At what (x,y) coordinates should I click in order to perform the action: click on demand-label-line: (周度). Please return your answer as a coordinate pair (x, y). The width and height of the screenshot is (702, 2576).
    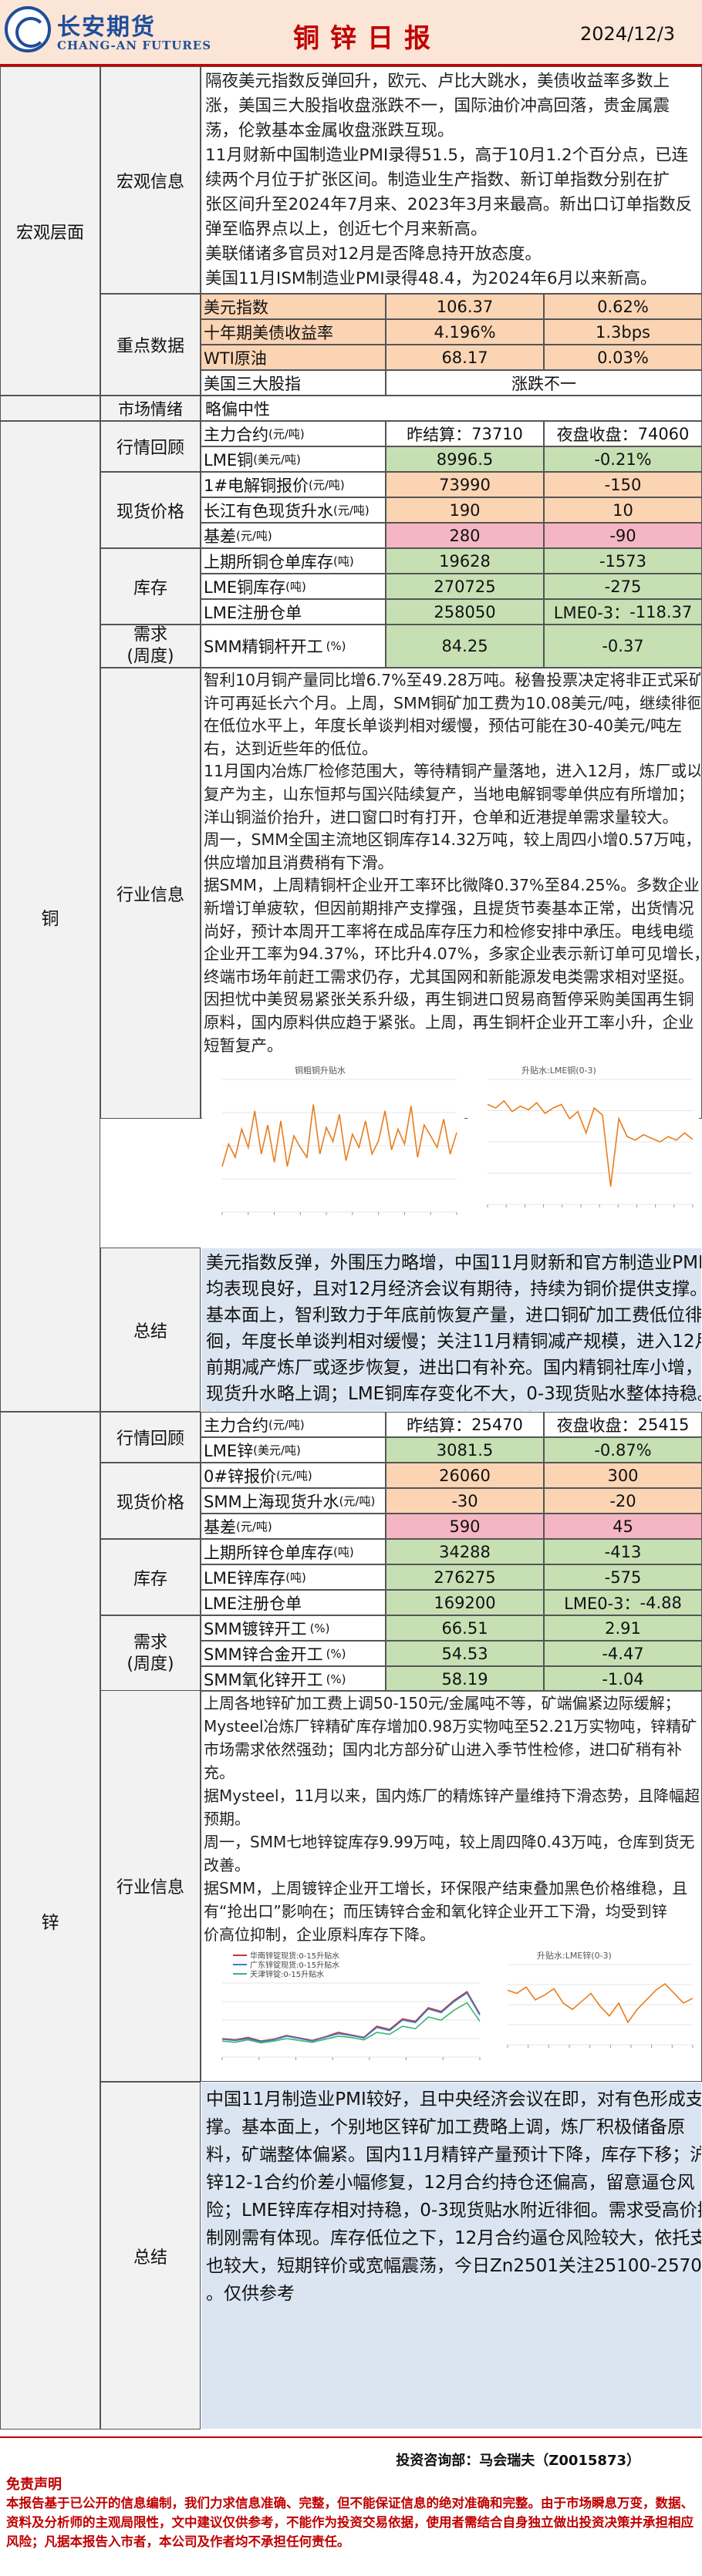
    Looking at the image, I should click on (150, 656).